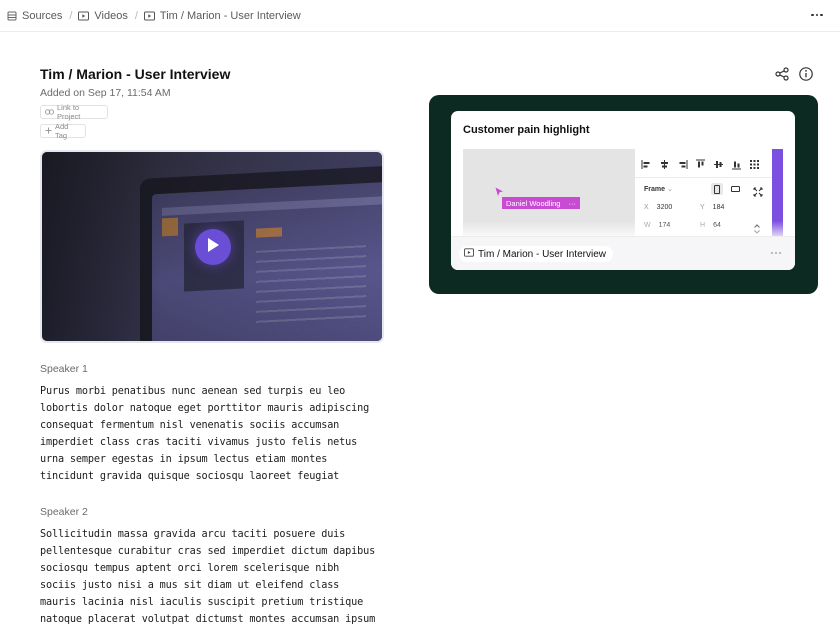 Image resolution: width=840 pixels, height=630 pixels. Describe the element at coordinates (664, 163) in the screenshot. I see `align-center-h-icon` at that location.